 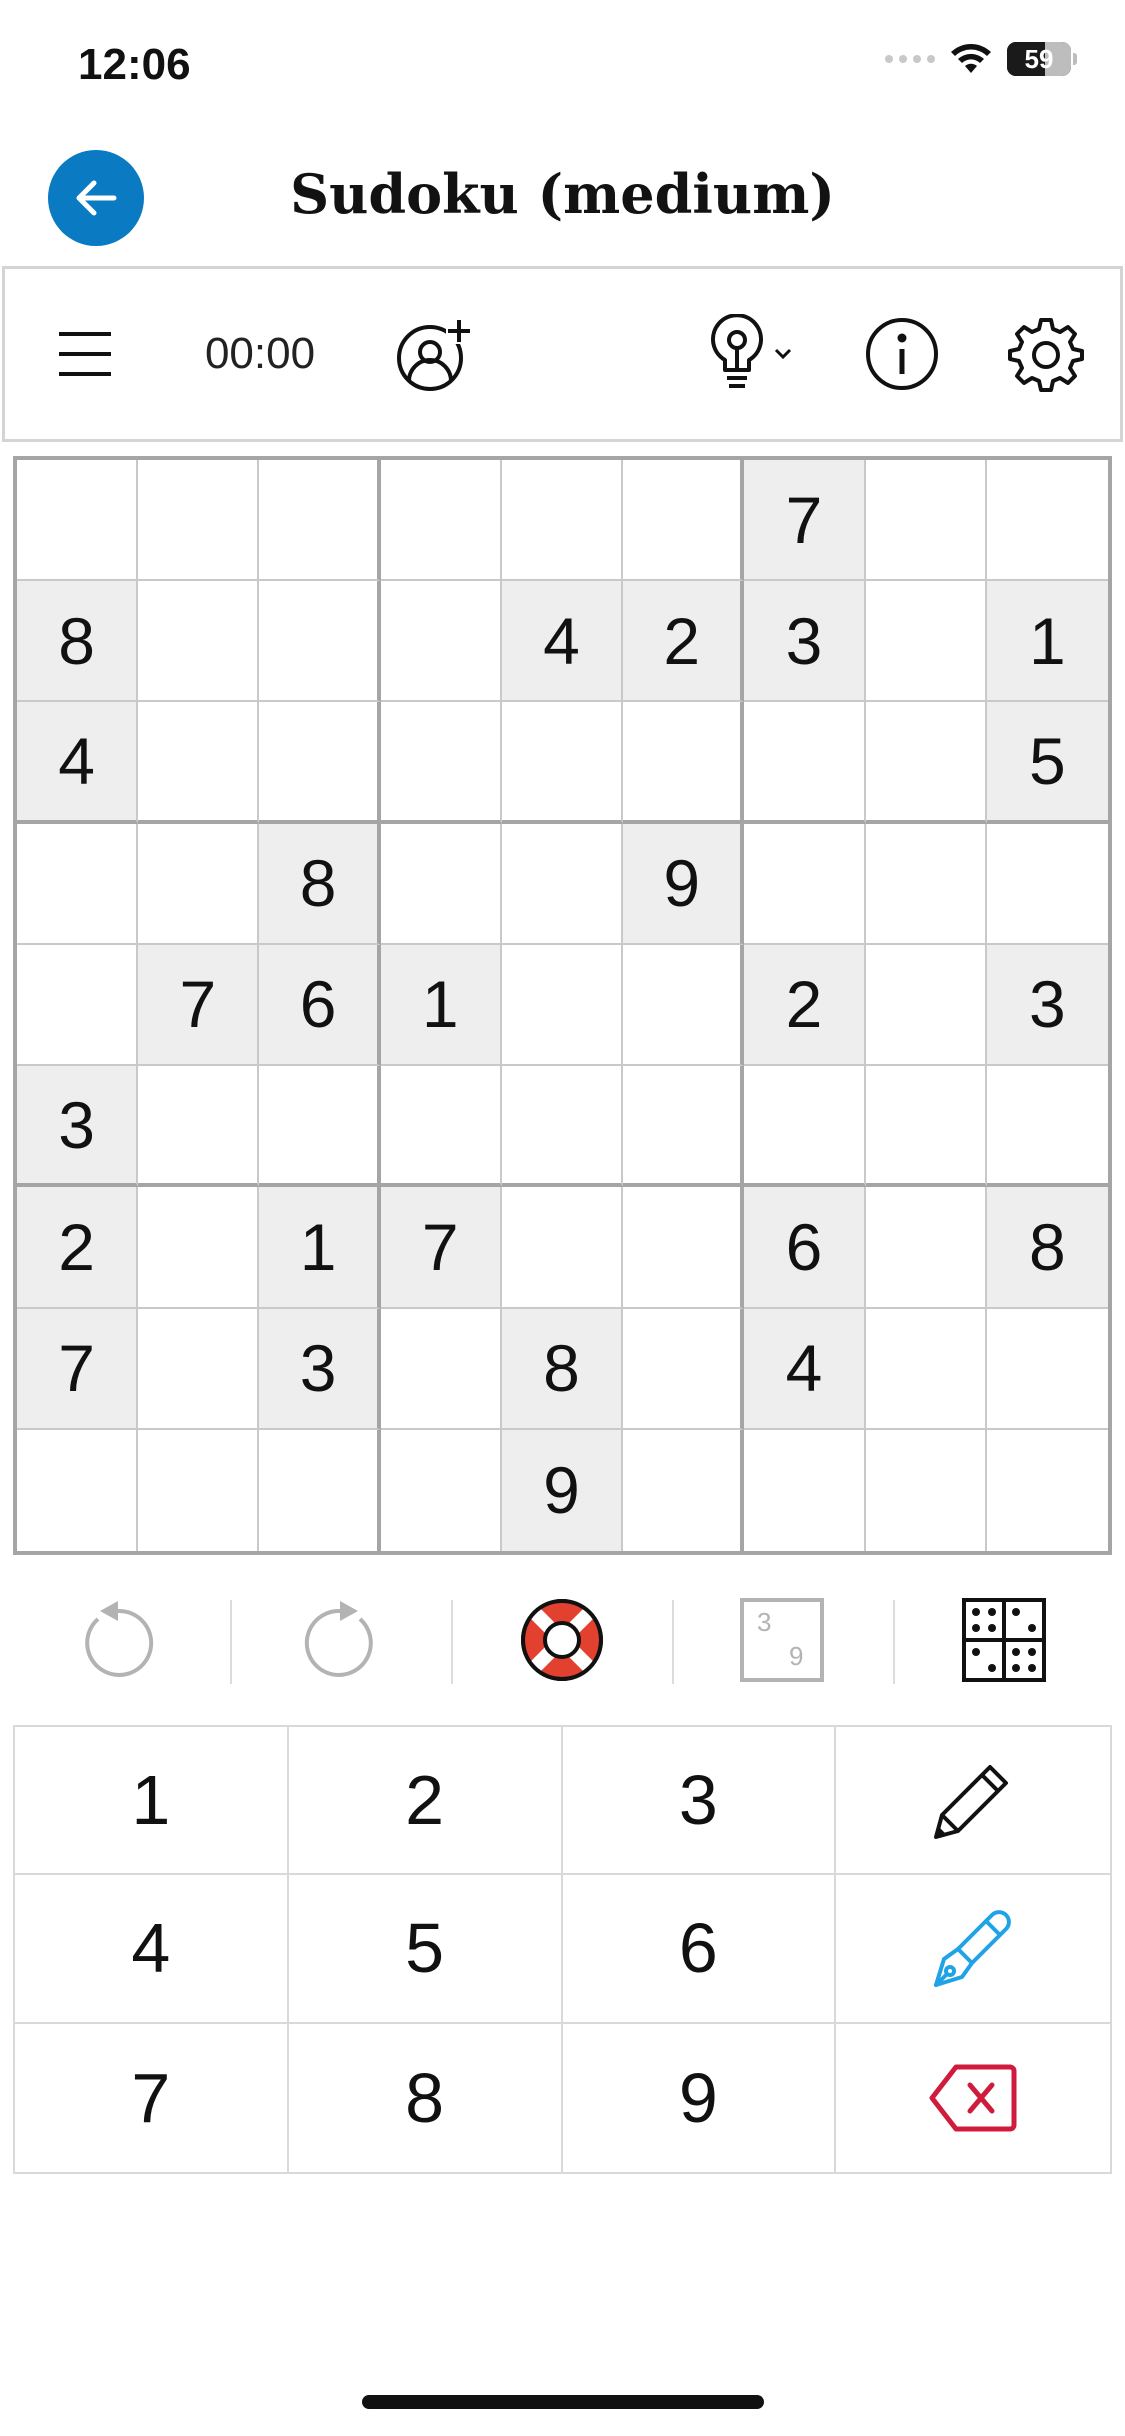 What do you see at coordinates (902, 354) in the screenshot?
I see `info-button` at bounding box center [902, 354].